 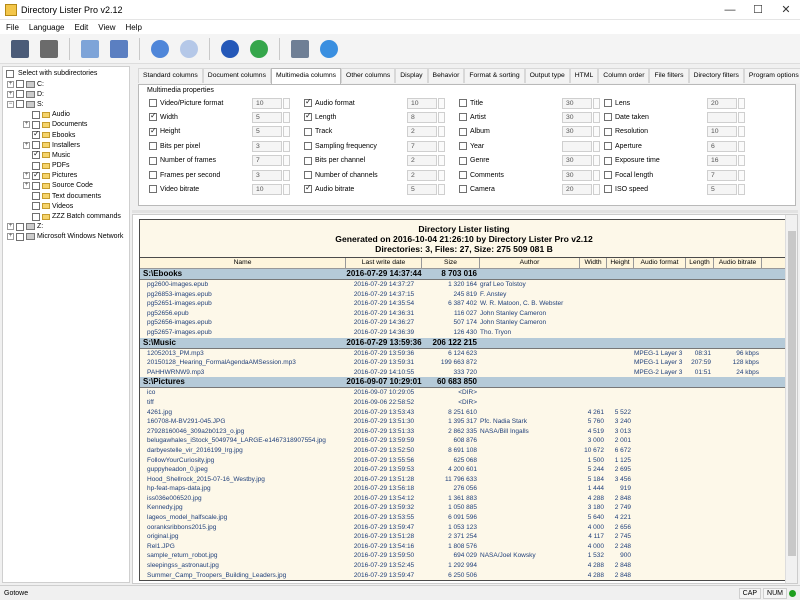 I want to click on property-option: Lens, so click(x=617, y=103).